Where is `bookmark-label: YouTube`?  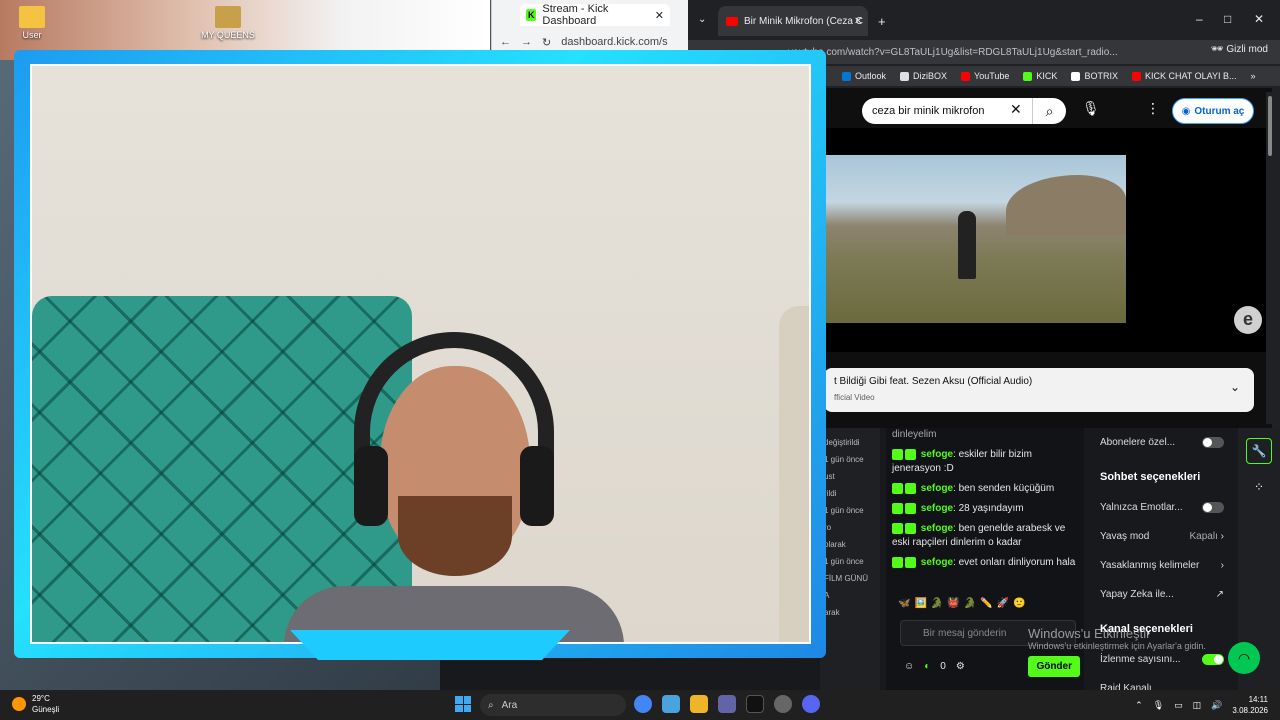
bookmark-label: YouTube is located at coordinates (992, 76).